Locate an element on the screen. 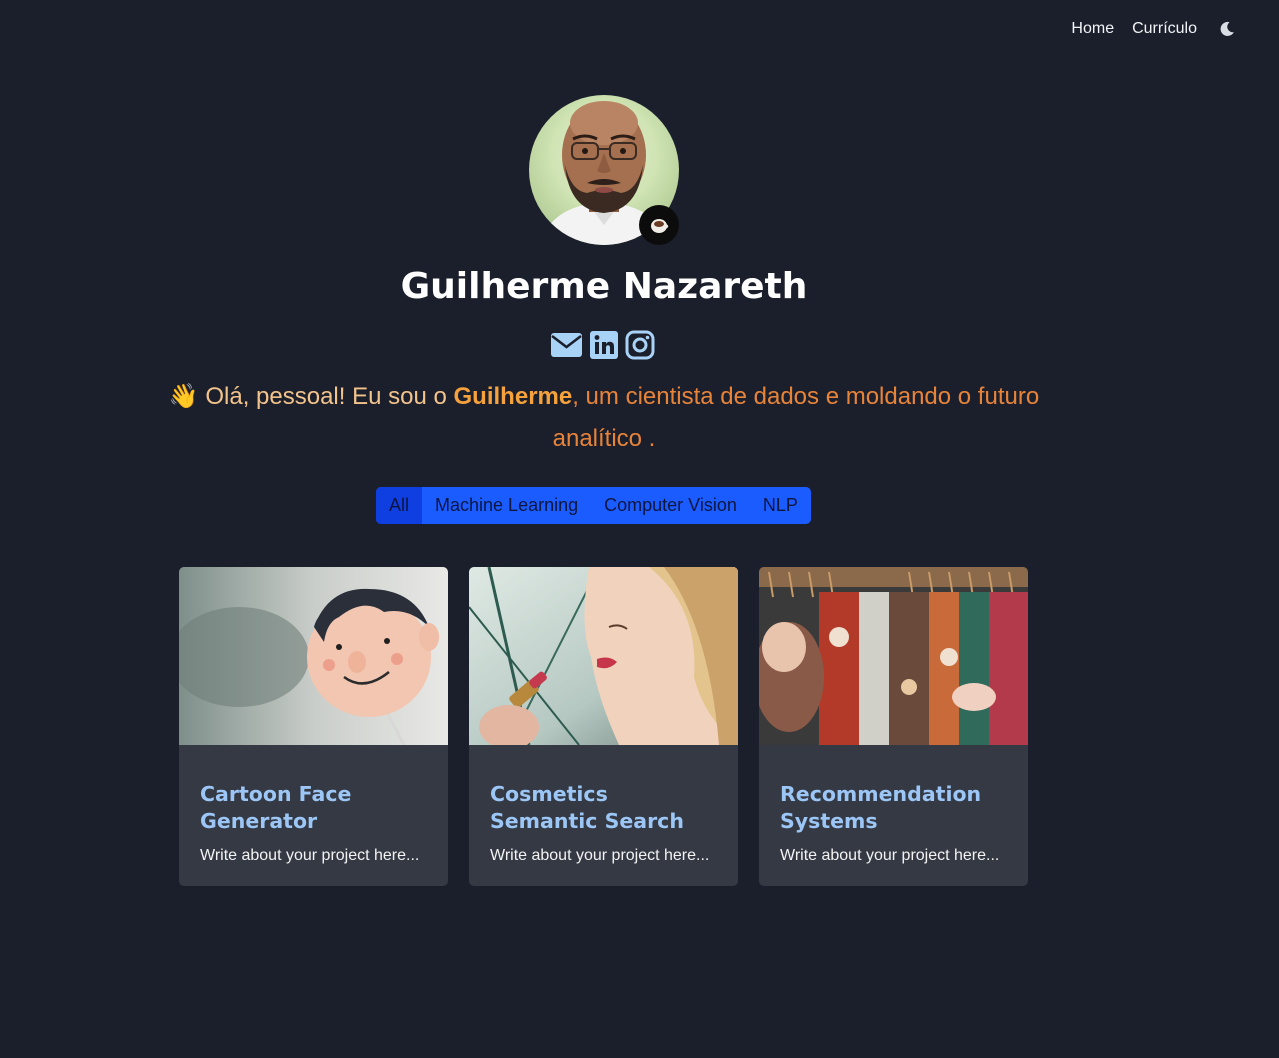  waving-hand-icon: 👋 is located at coordinates (183, 396).